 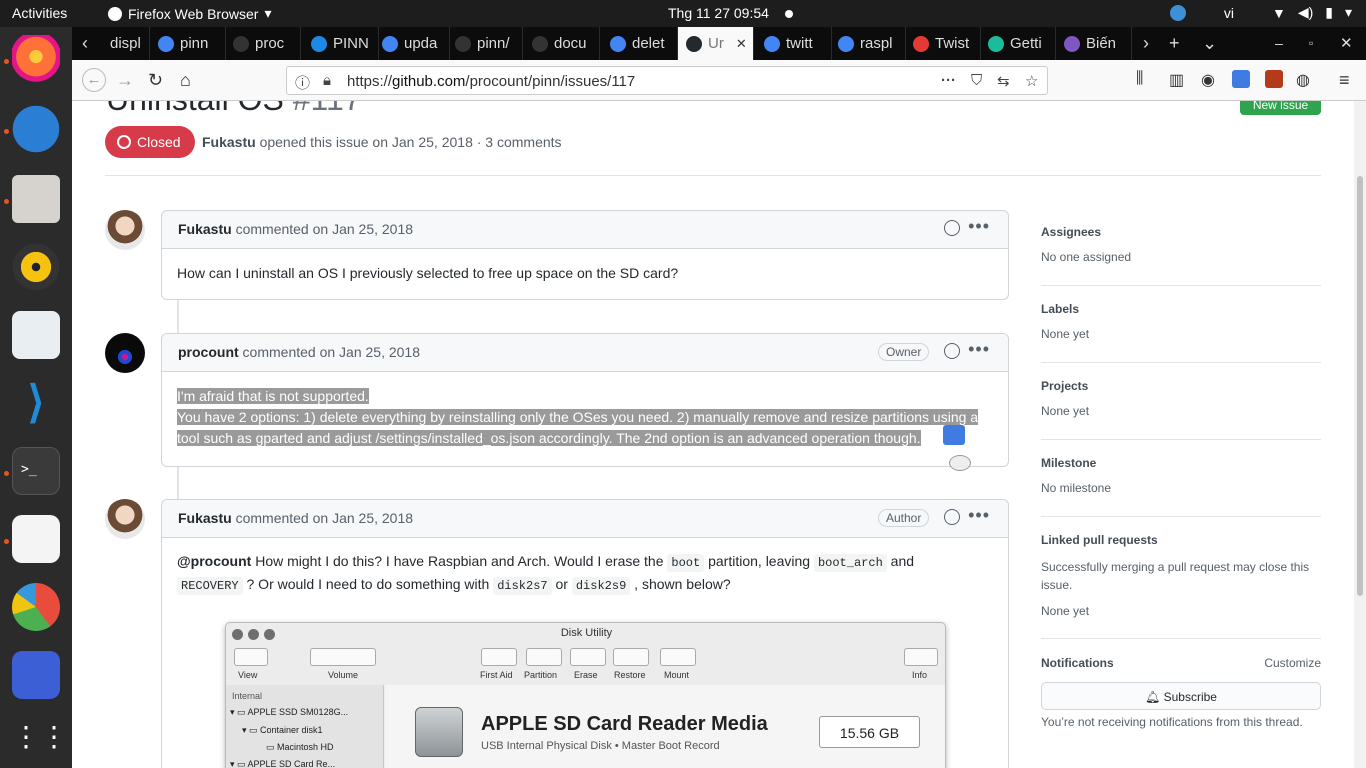 I want to click on tab-scroll-right-icon: ›, so click(x=1146, y=43).